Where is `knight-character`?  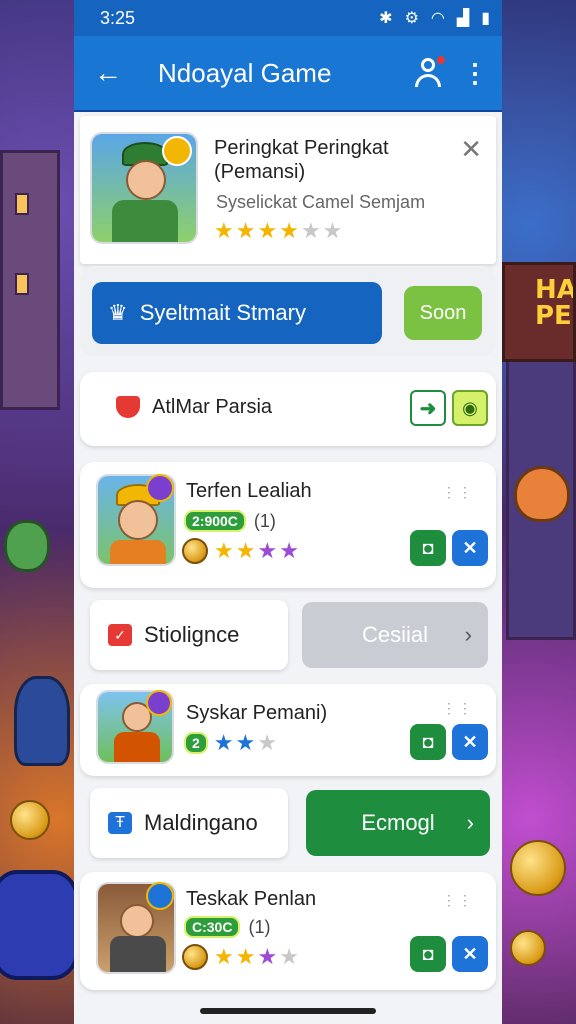 knight-character is located at coordinates (42, 721).